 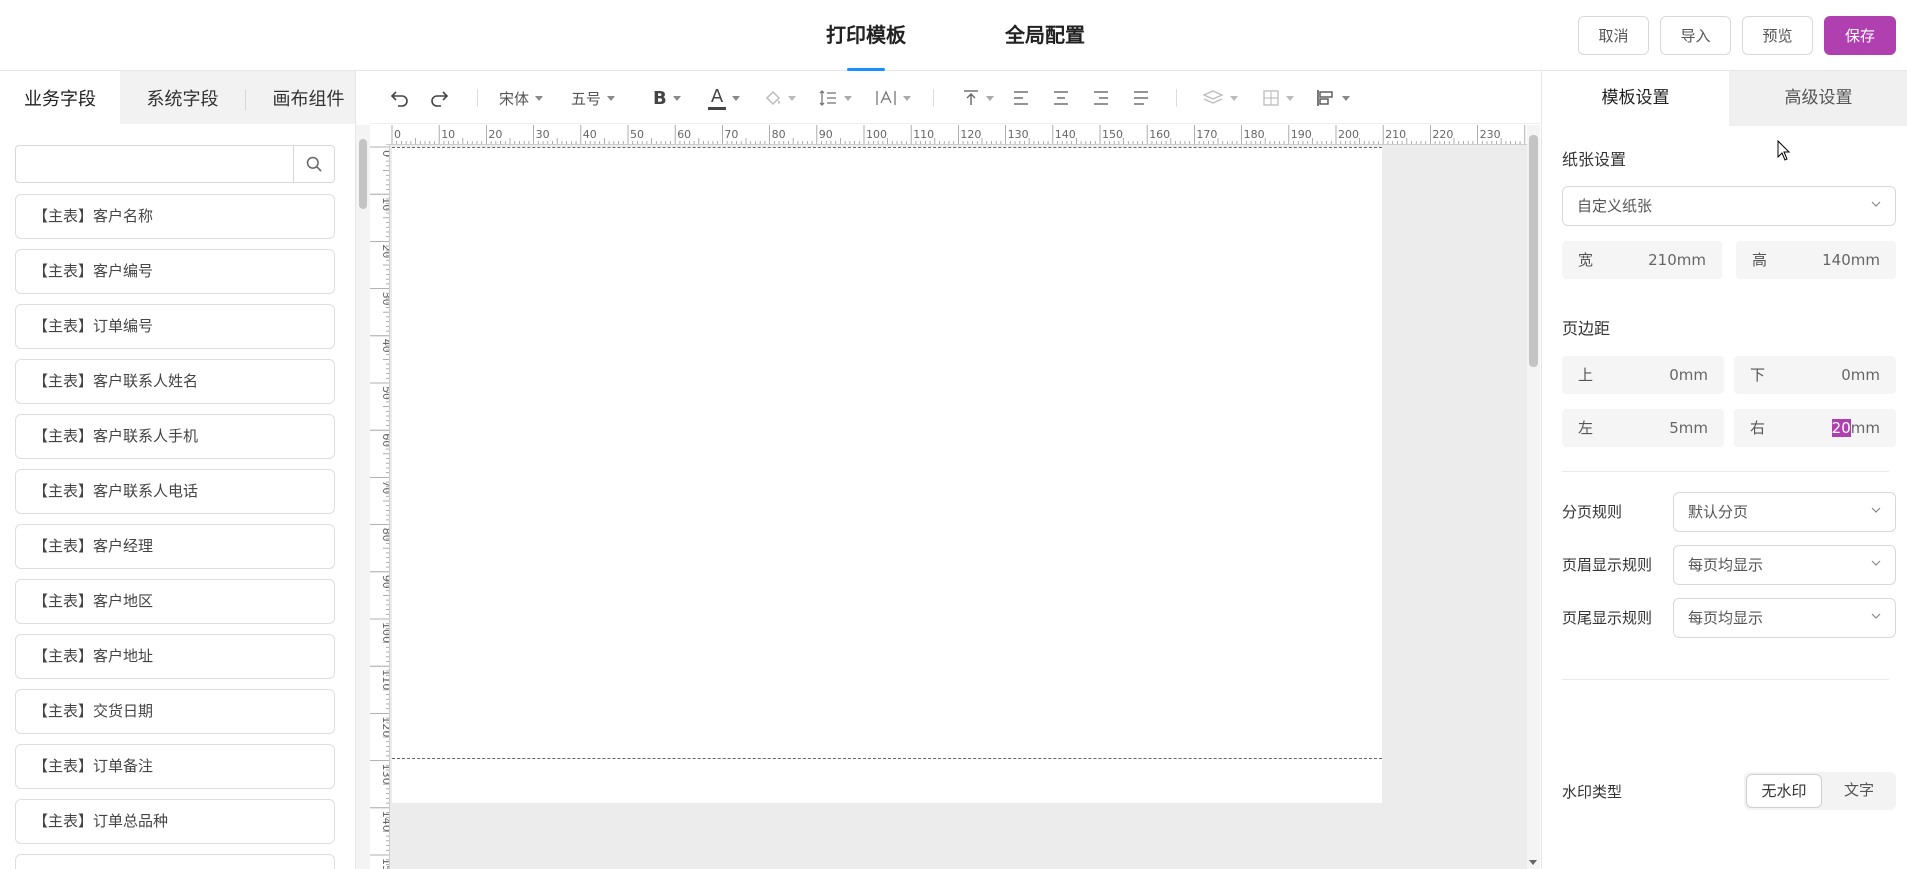 I want to click on field-item: 【主表】客户经理, so click(x=175, y=546).